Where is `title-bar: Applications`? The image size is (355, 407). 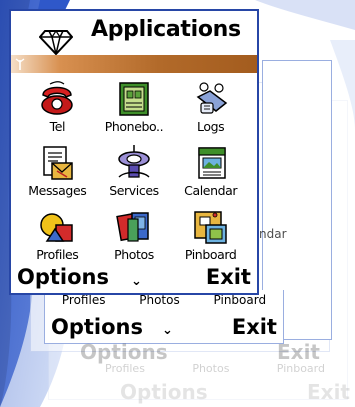
title-bar: Applications is located at coordinates (134, 33).